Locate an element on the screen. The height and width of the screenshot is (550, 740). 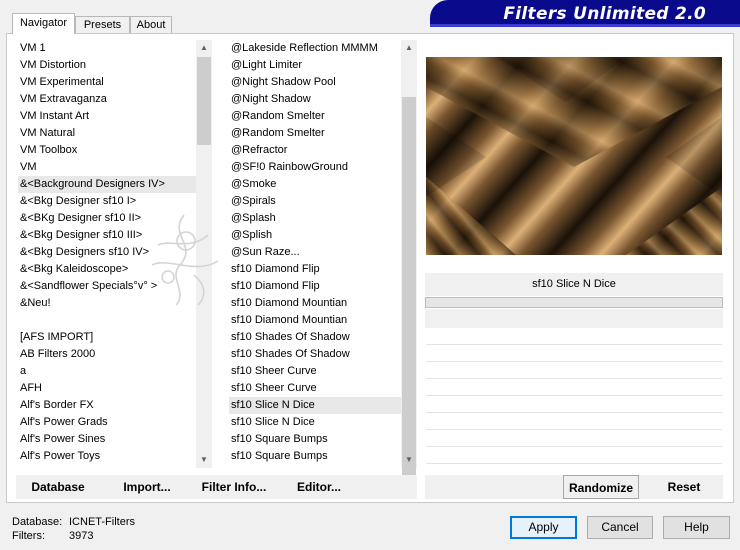
list-item: VM Natural is located at coordinates (107, 133).